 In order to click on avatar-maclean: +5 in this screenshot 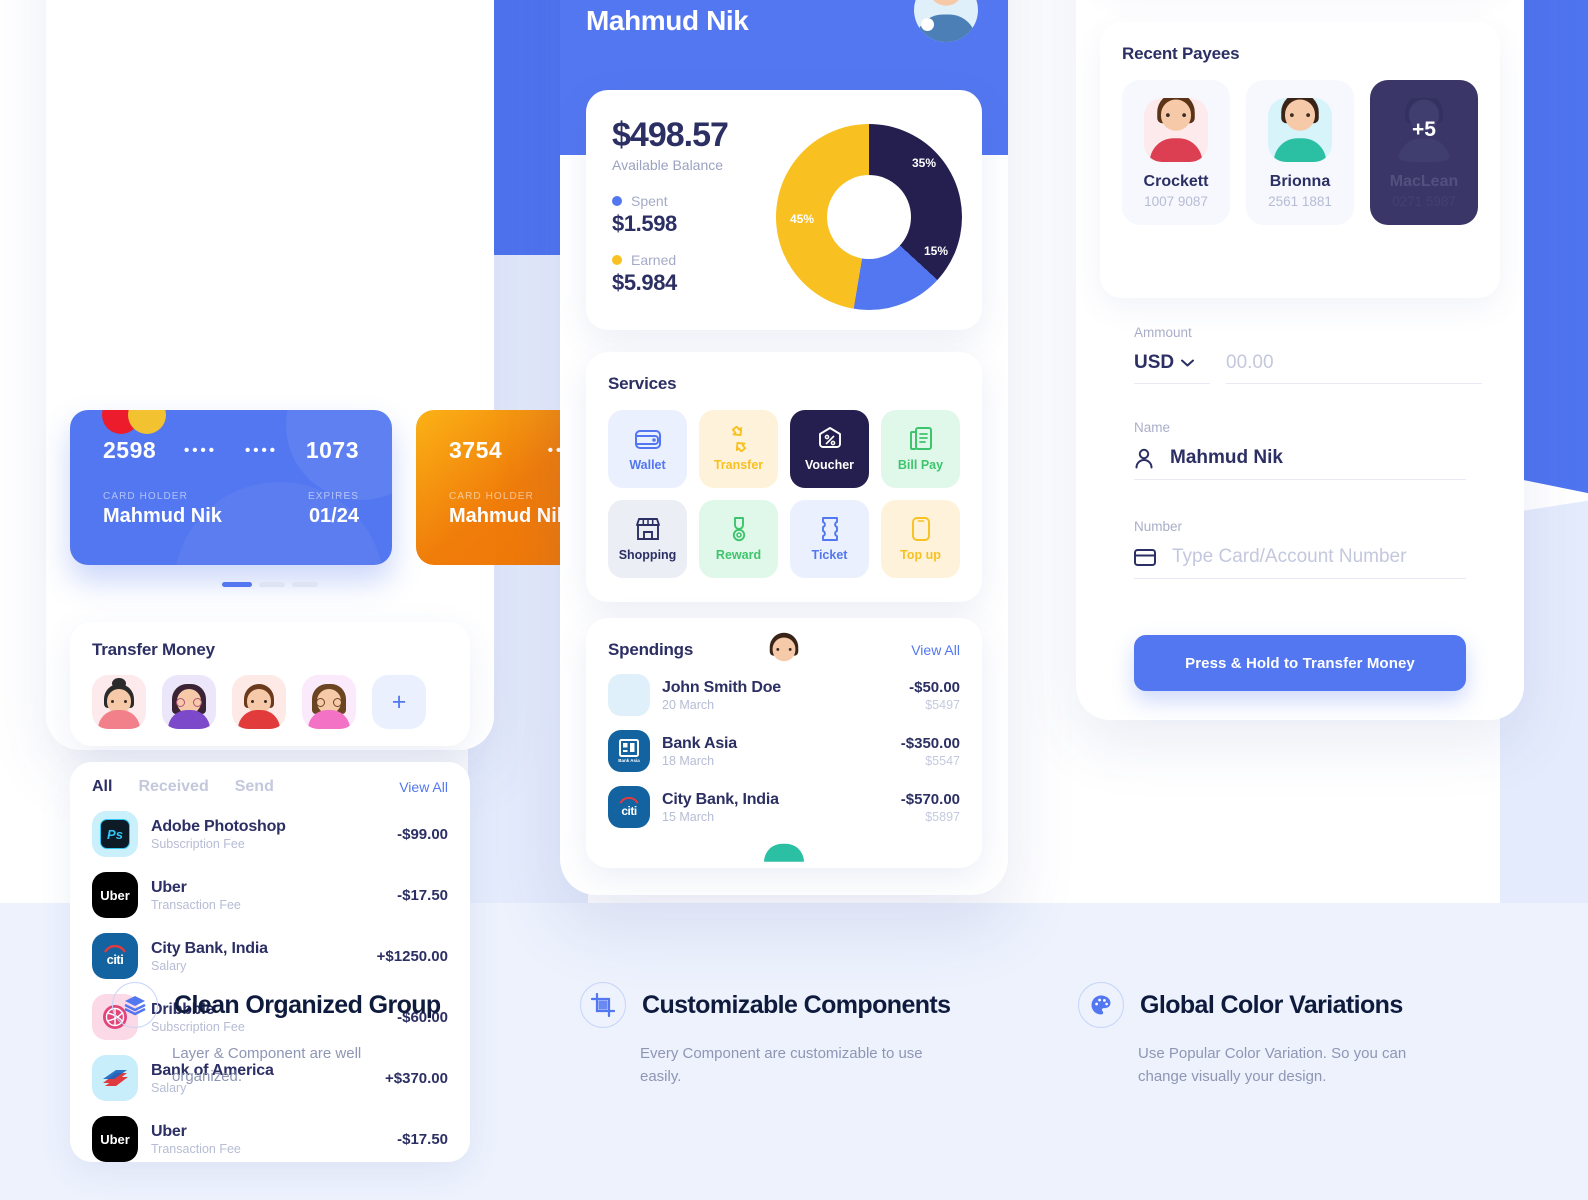, I will do `click(1424, 130)`.